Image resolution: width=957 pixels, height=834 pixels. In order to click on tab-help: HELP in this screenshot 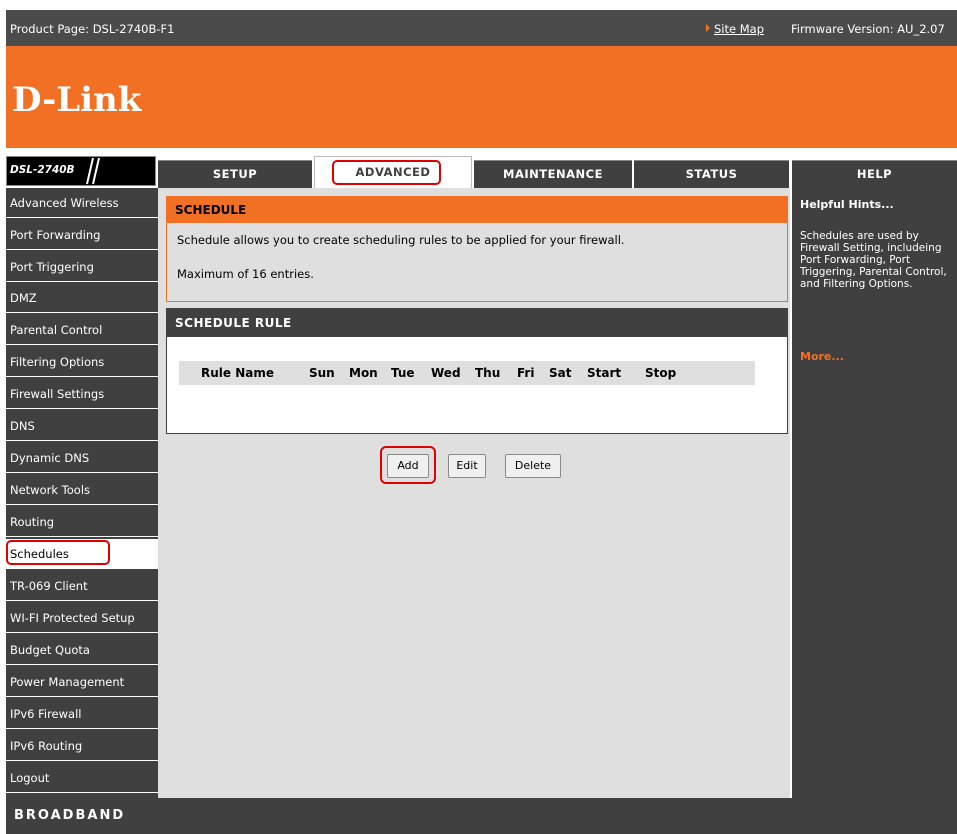, I will do `click(874, 174)`.